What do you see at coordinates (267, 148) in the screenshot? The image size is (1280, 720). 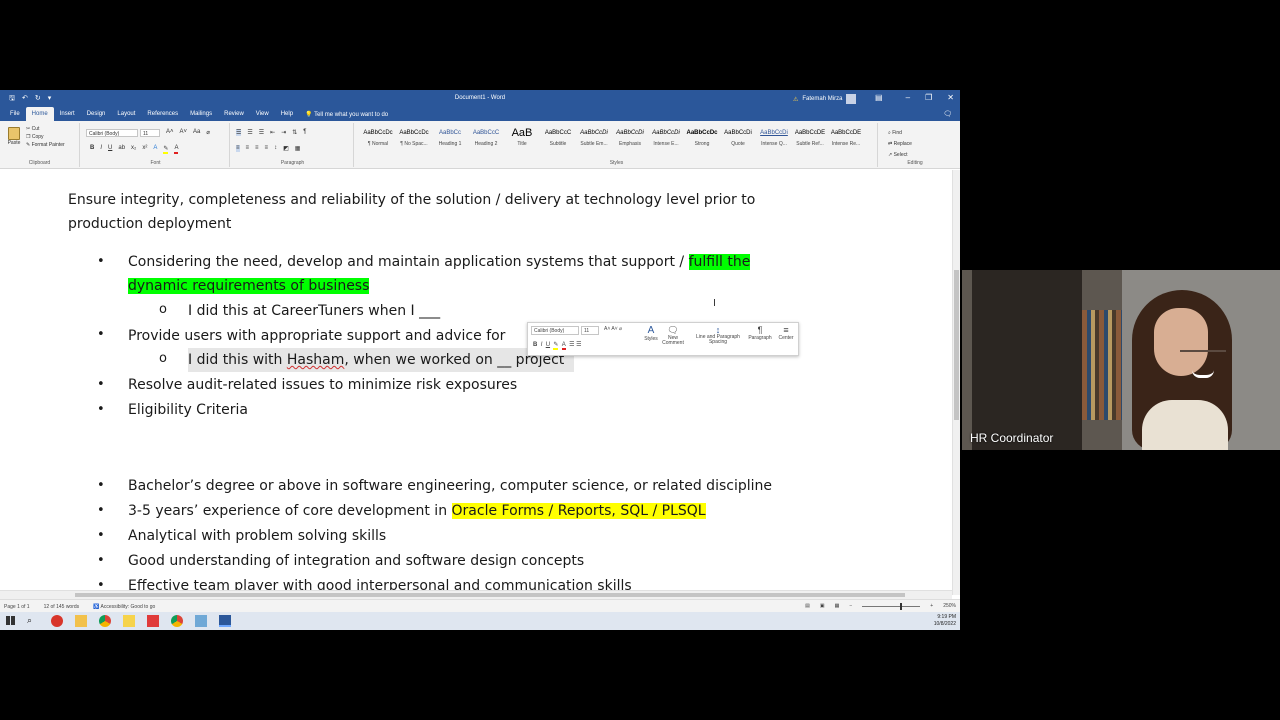 I see `justify-icon: ≡` at bounding box center [267, 148].